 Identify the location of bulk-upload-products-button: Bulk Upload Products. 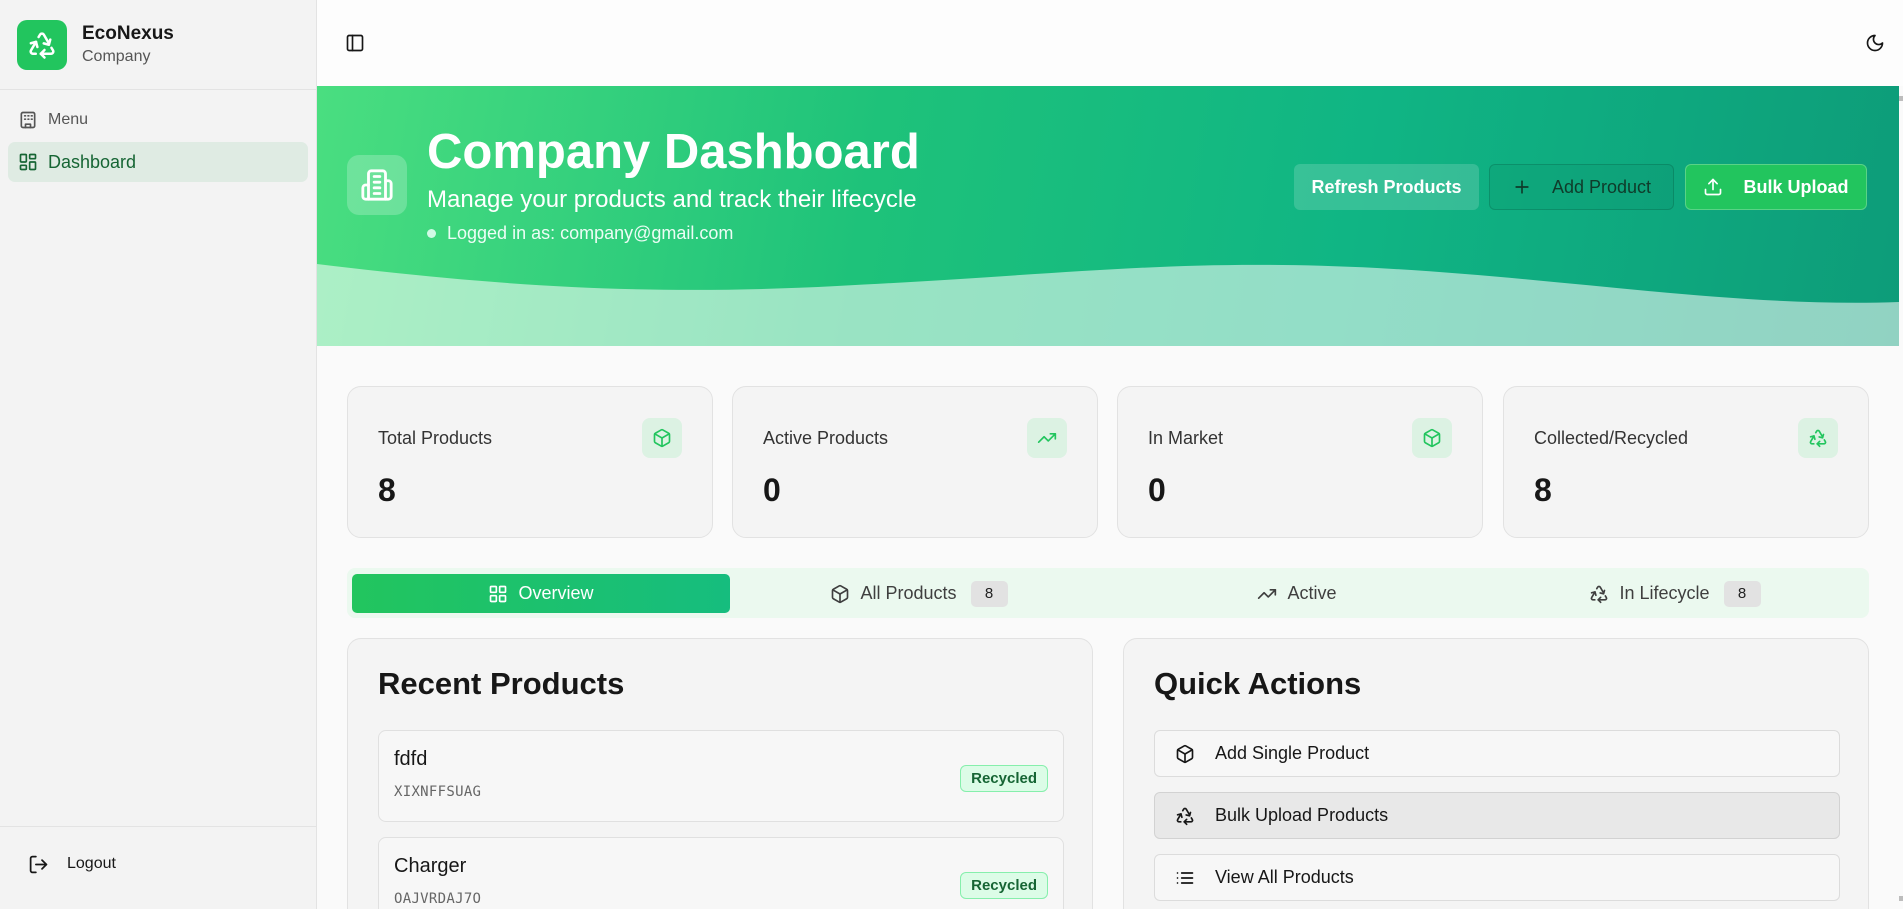
(1497, 815).